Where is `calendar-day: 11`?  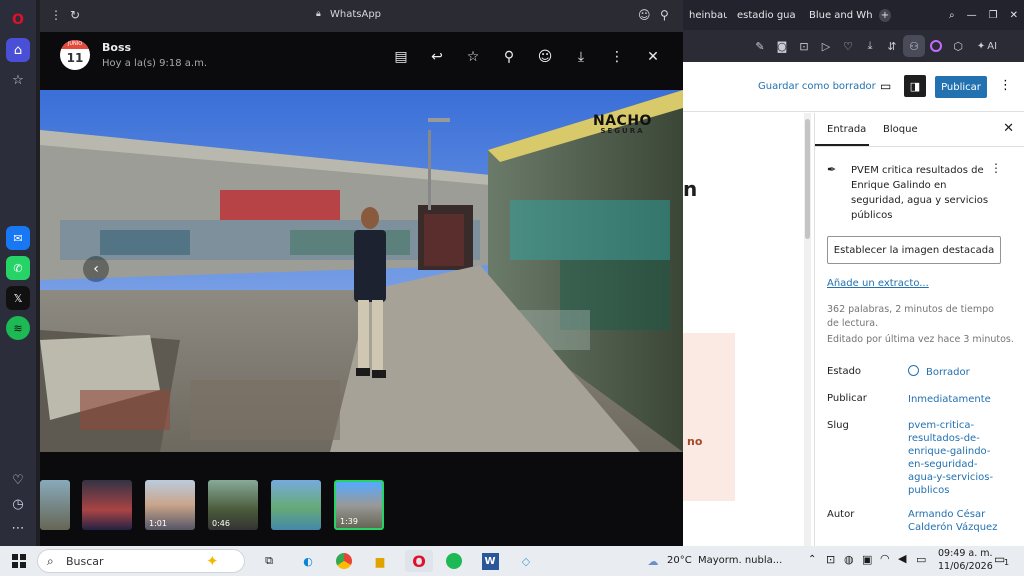
calendar-day: 11 is located at coordinates (75, 58).